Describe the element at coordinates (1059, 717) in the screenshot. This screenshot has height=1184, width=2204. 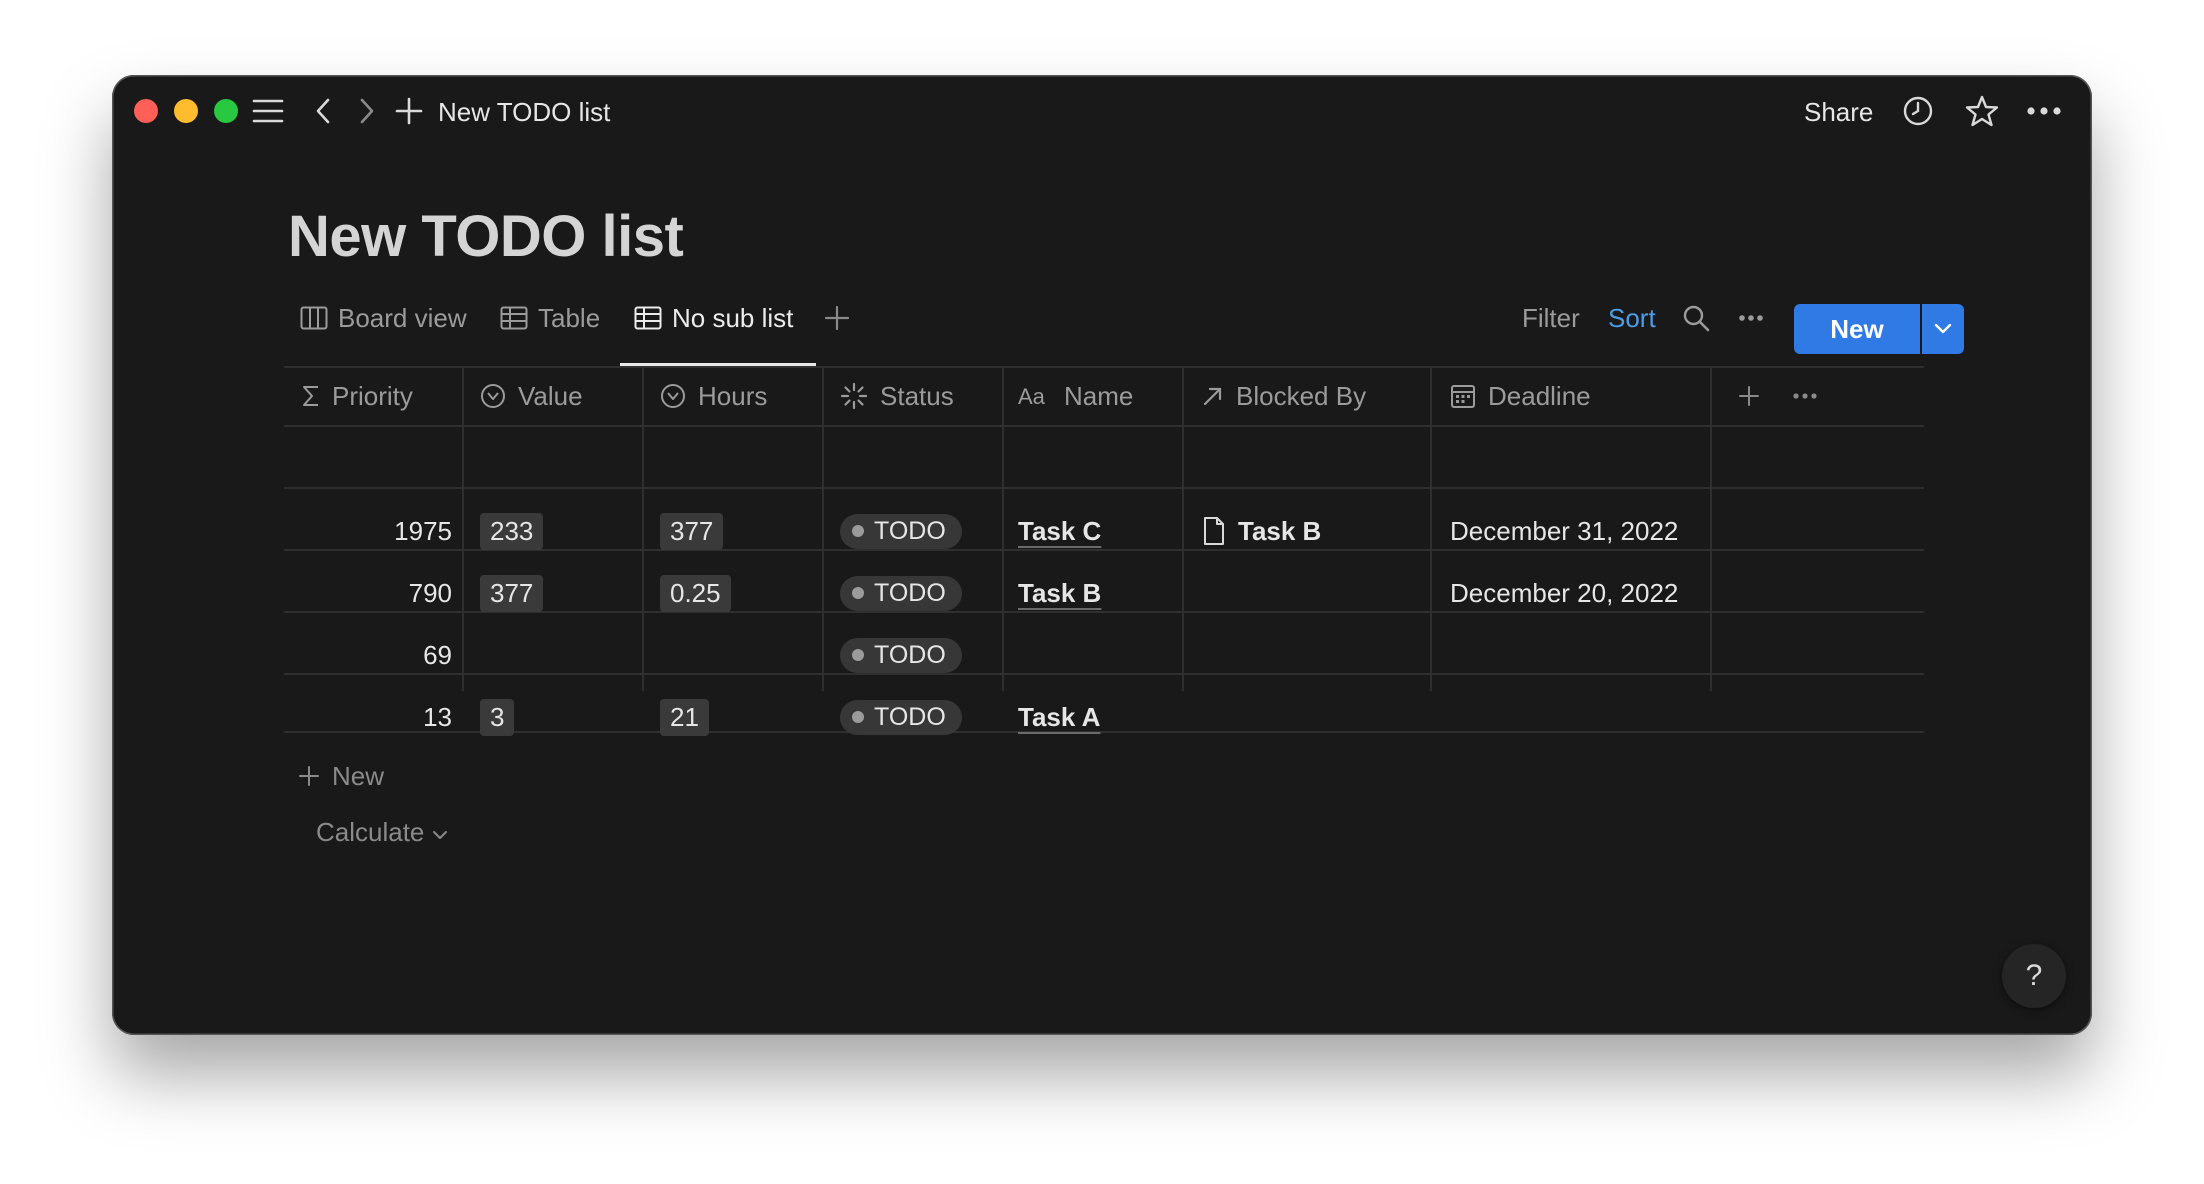
I see `name-cell: Task A` at that location.